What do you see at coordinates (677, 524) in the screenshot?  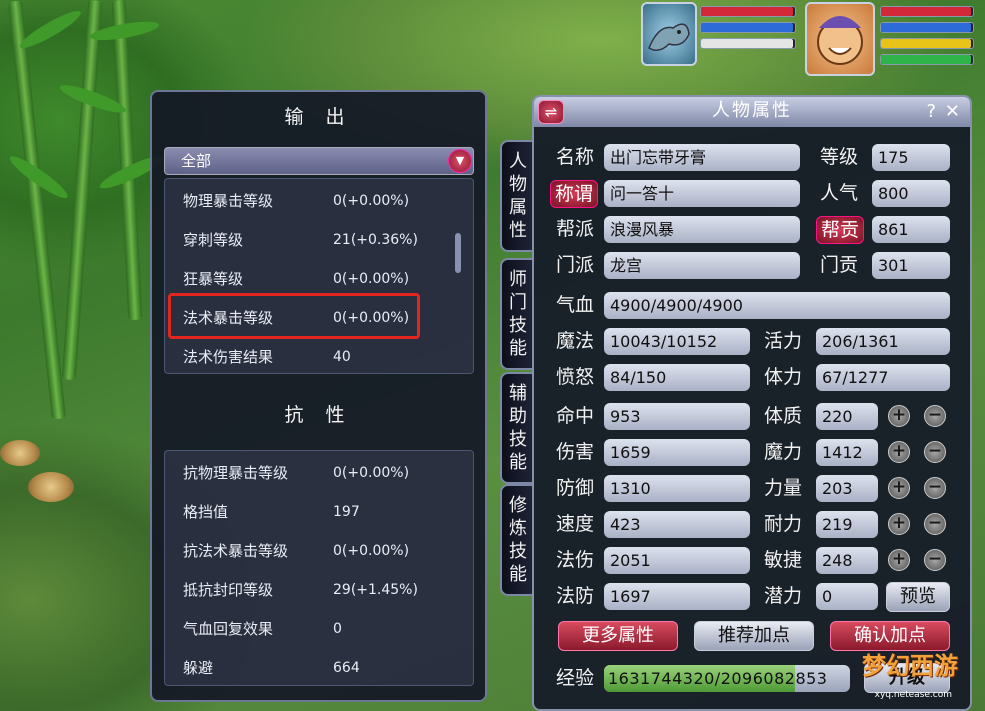 I see `stat-value: 423` at bounding box center [677, 524].